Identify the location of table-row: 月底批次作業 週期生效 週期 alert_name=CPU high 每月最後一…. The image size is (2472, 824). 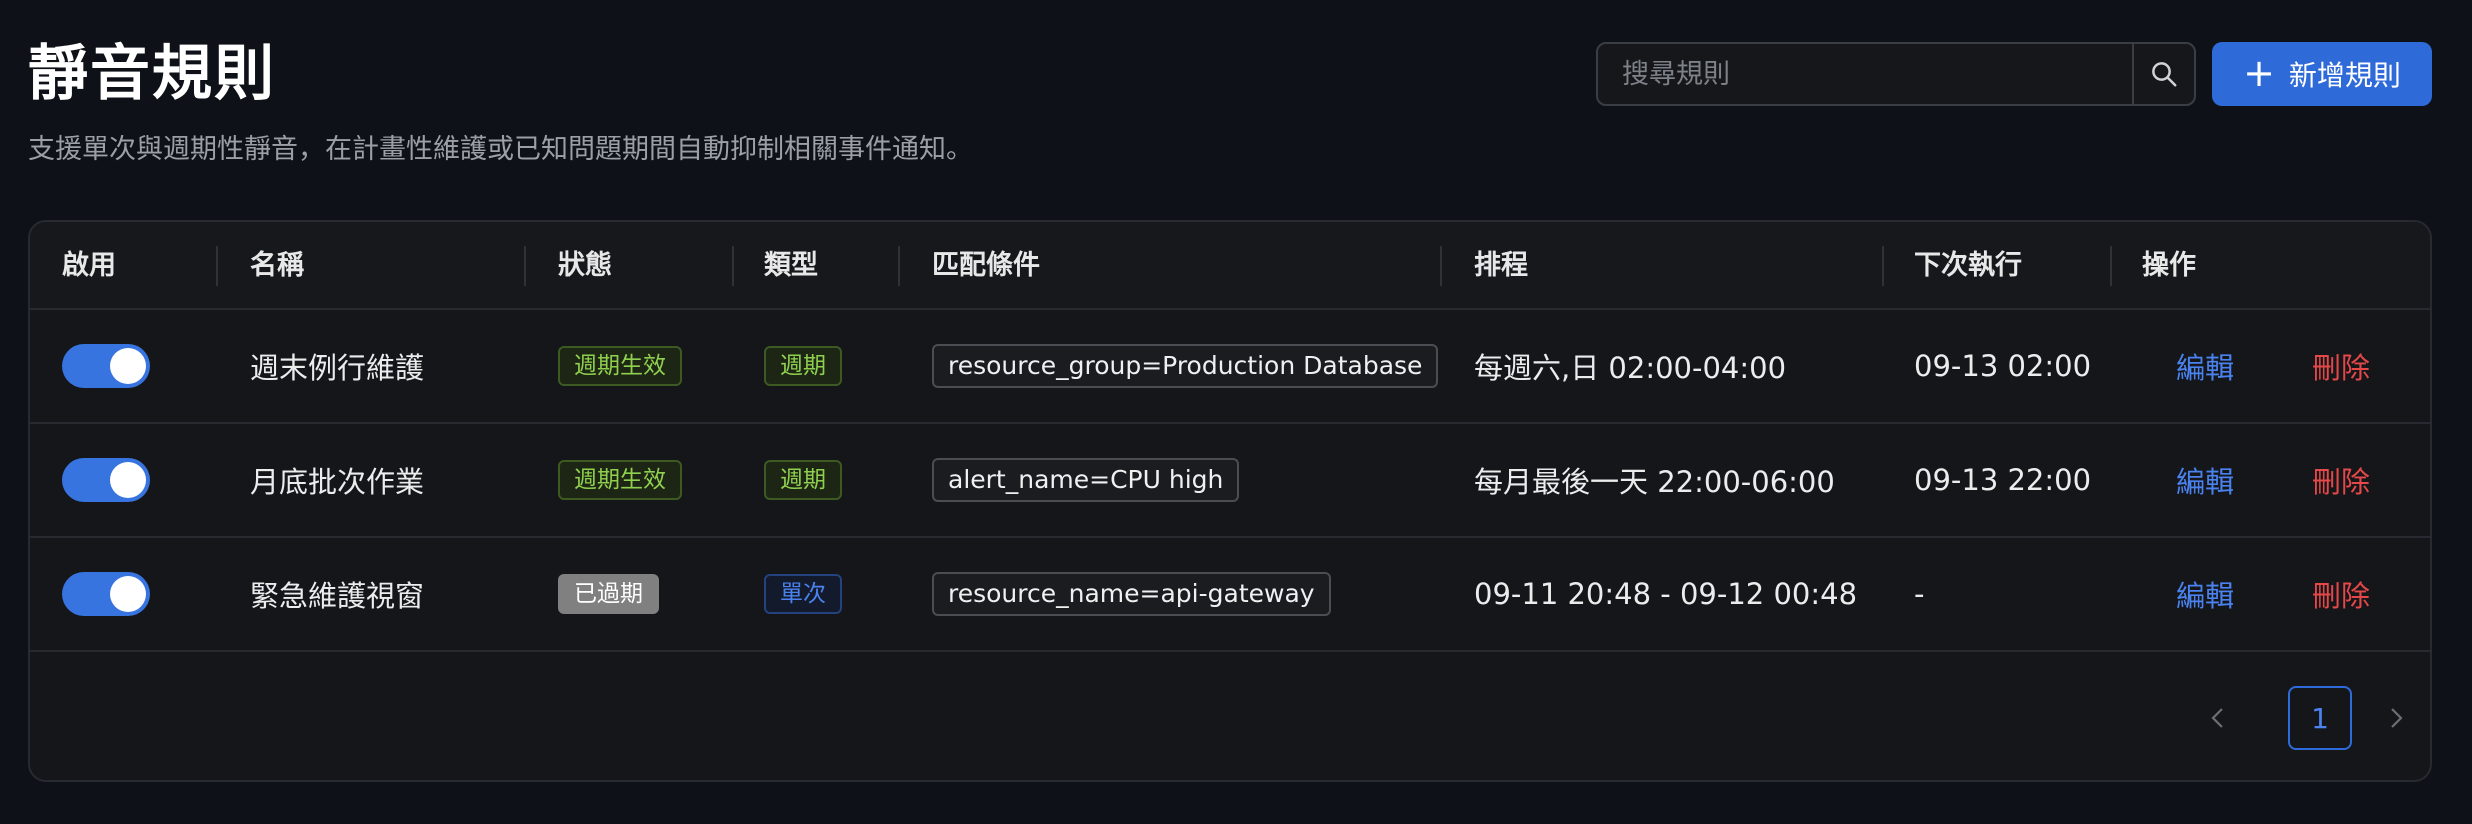
(1230, 481).